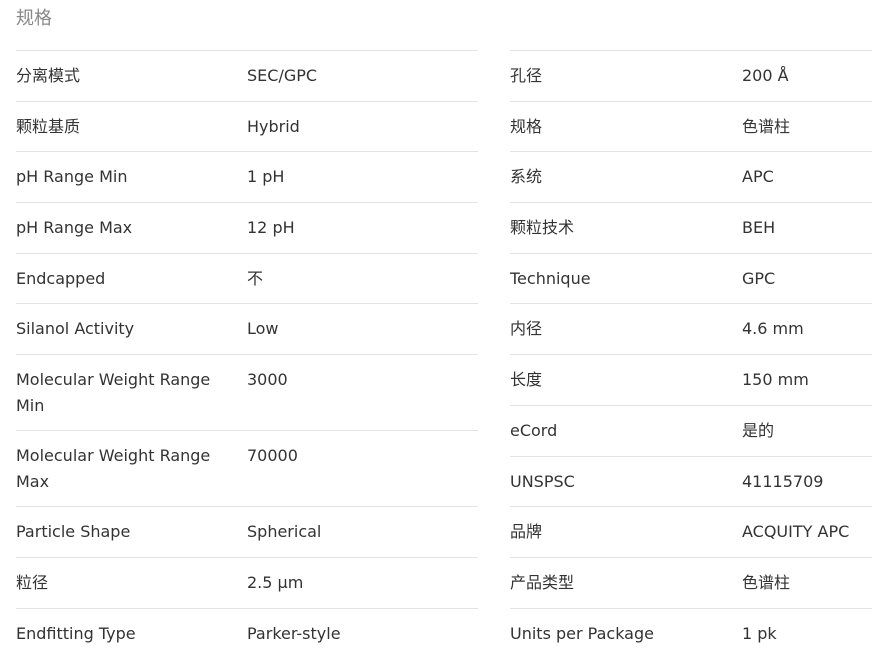 The width and height of the screenshot is (872, 659). Describe the element at coordinates (582, 633) in the screenshot. I see `spec-label: Units per Package` at that location.